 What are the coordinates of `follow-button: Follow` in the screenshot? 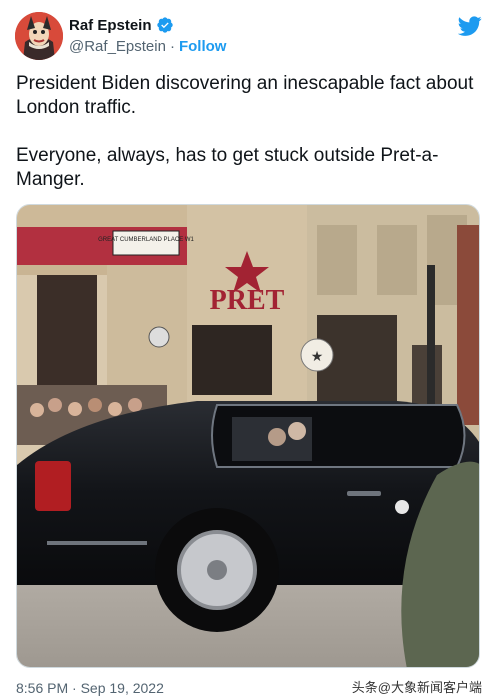 It's located at (203, 46).